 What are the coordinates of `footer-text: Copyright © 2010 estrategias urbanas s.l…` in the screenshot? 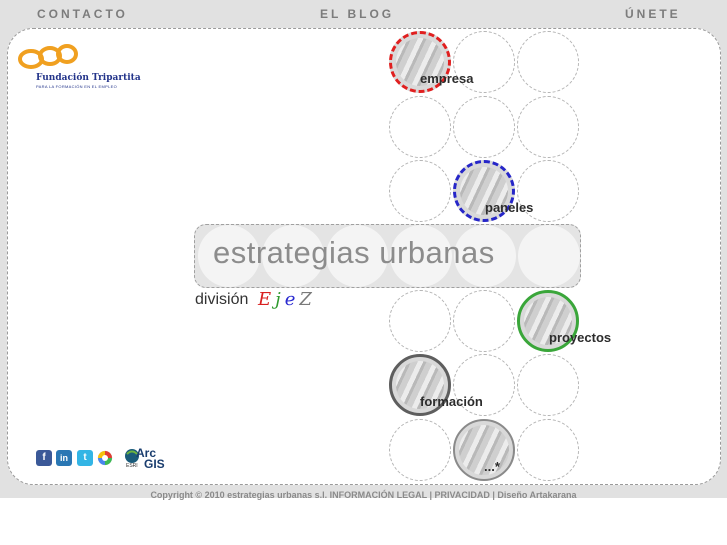 It's located at (363, 495).